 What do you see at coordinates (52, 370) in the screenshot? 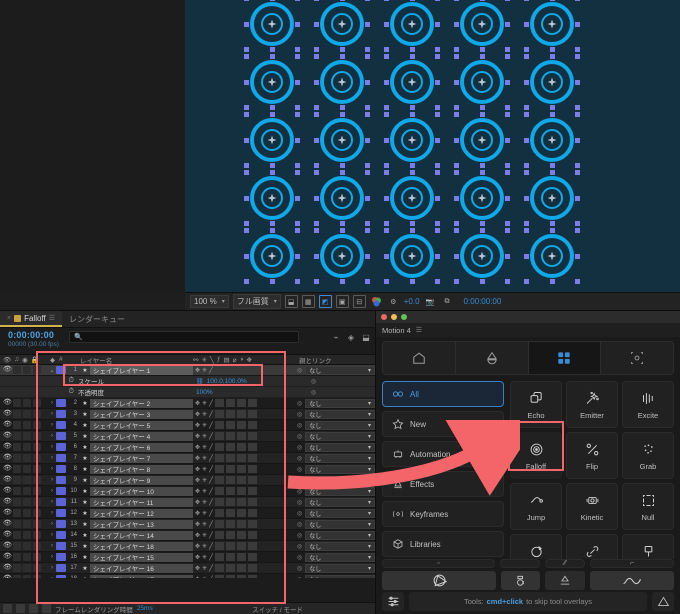
I see `twirl-icon: ⌄` at bounding box center [52, 370].